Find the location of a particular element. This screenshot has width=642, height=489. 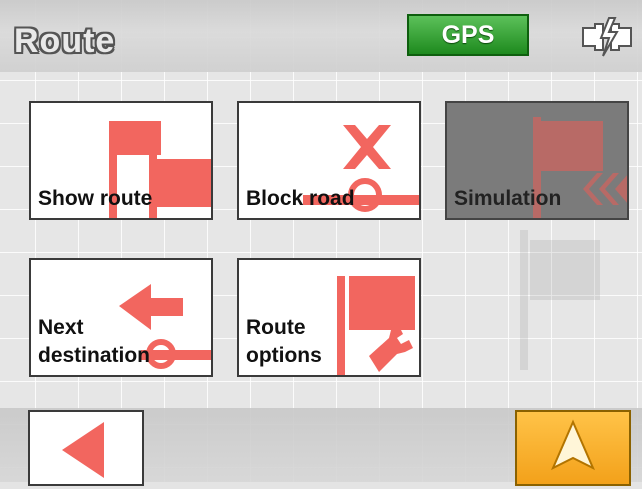

back-button is located at coordinates (86, 448).